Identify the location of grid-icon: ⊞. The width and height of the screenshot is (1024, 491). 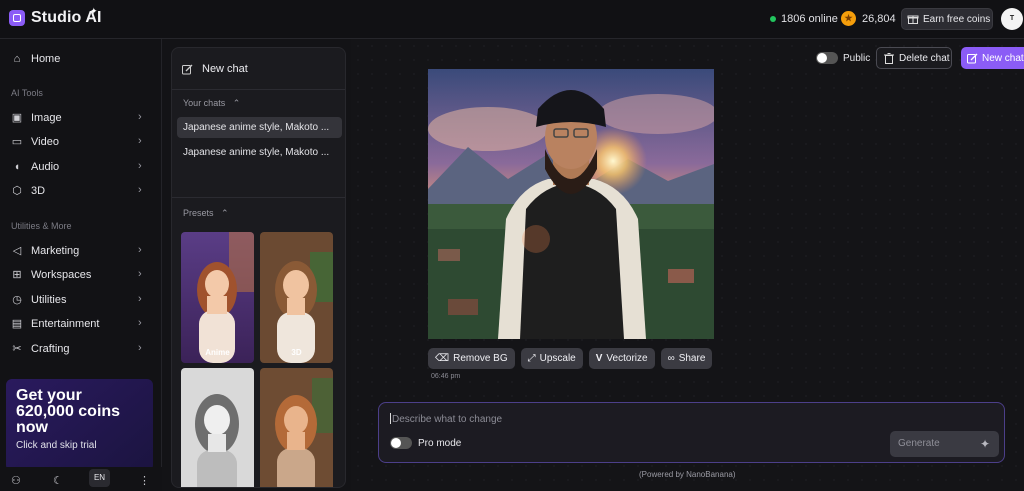
(17, 275).